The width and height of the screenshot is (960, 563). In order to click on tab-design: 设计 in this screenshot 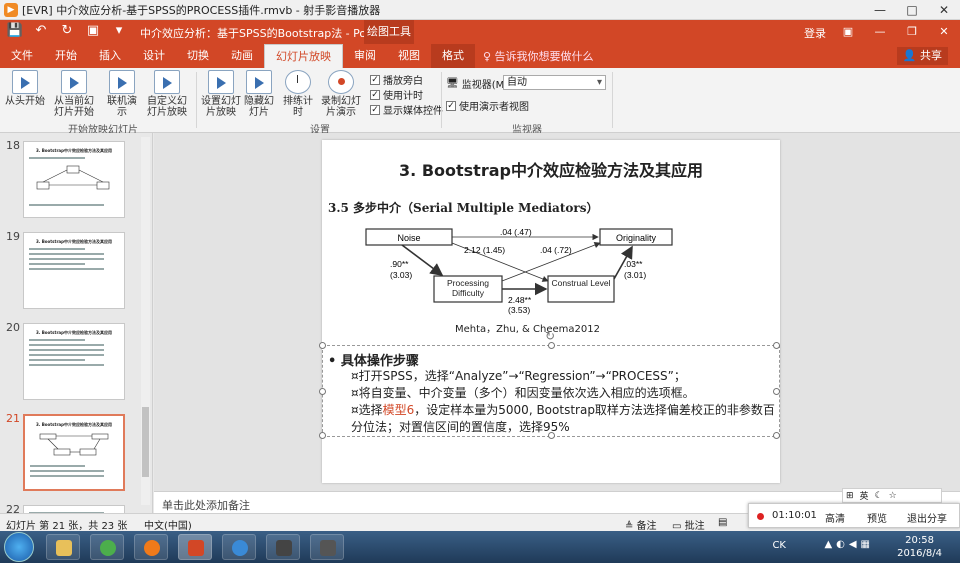, I will do `click(154, 56)`.